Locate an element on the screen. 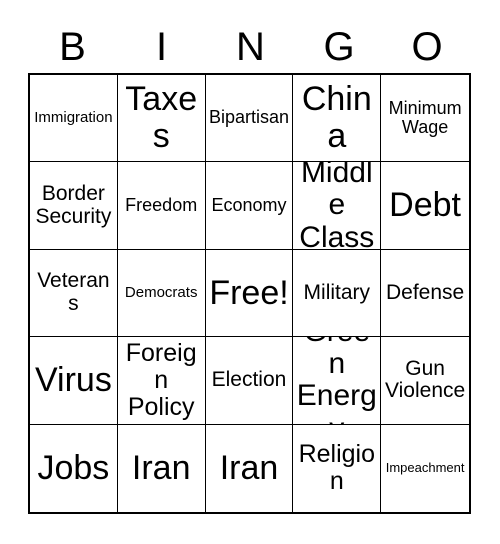 This screenshot has height=544, width=500. bingo-cell-label: Bipartisan is located at coordinates (249, 117).